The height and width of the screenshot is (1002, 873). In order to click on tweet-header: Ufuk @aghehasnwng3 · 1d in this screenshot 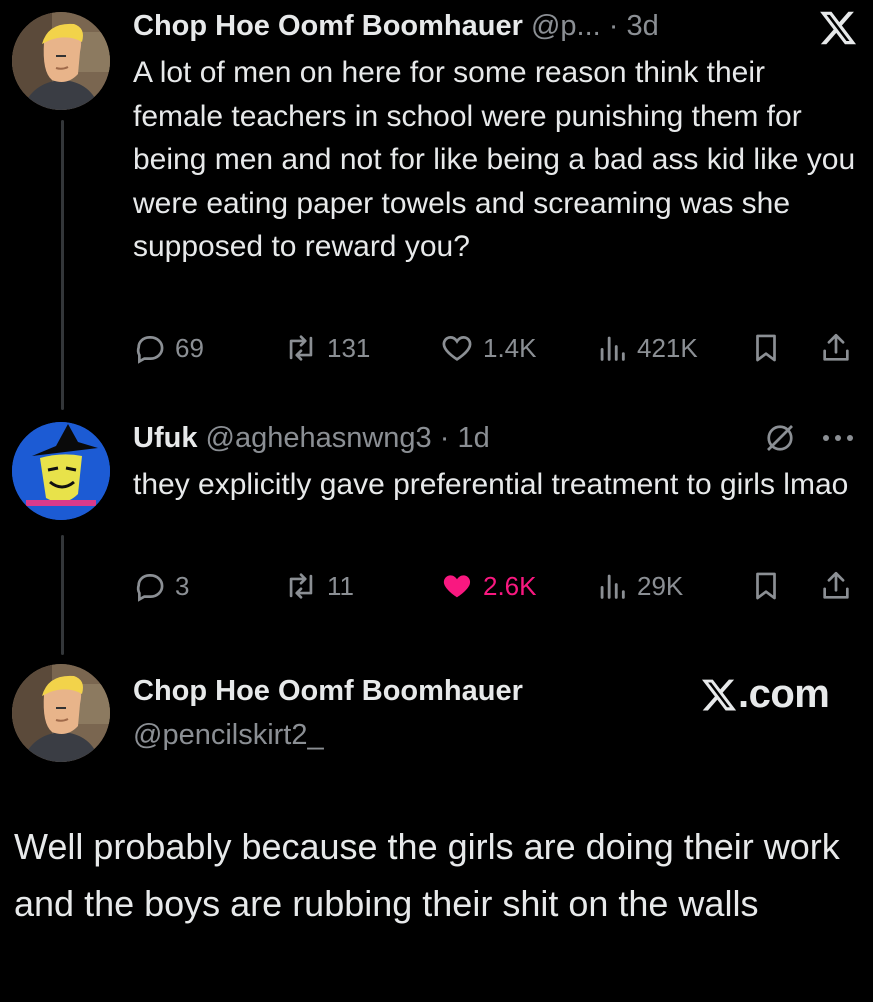, I will do `click(311, 438)`.